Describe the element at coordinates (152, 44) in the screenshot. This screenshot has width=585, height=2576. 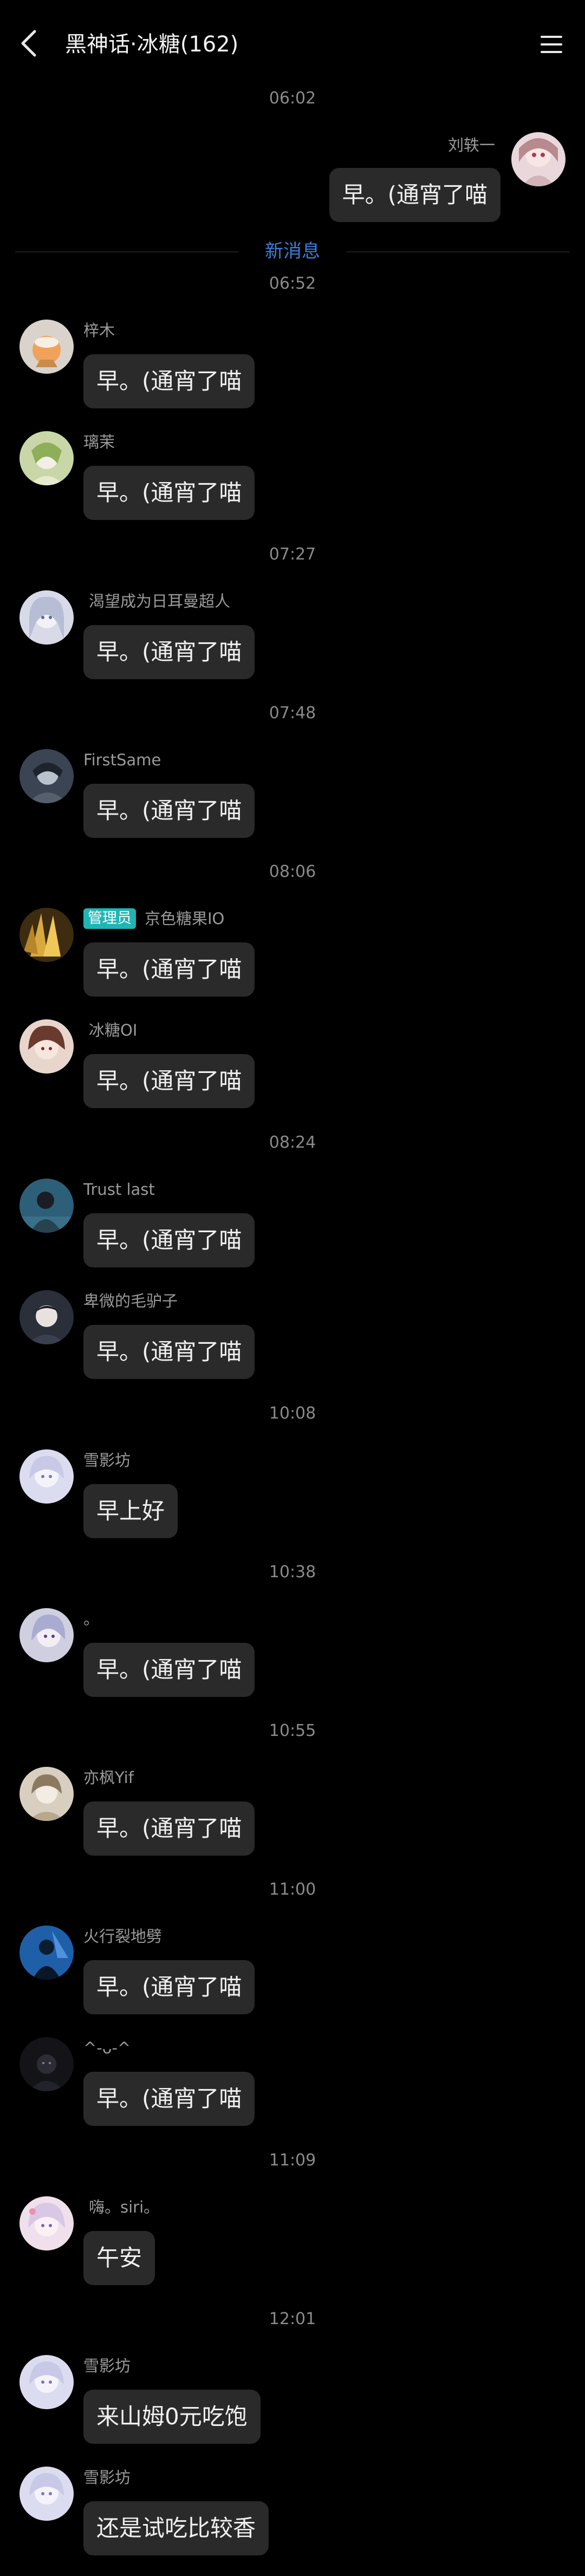
I see `chat-title: 黑神话·冰糖(162)` at that location.